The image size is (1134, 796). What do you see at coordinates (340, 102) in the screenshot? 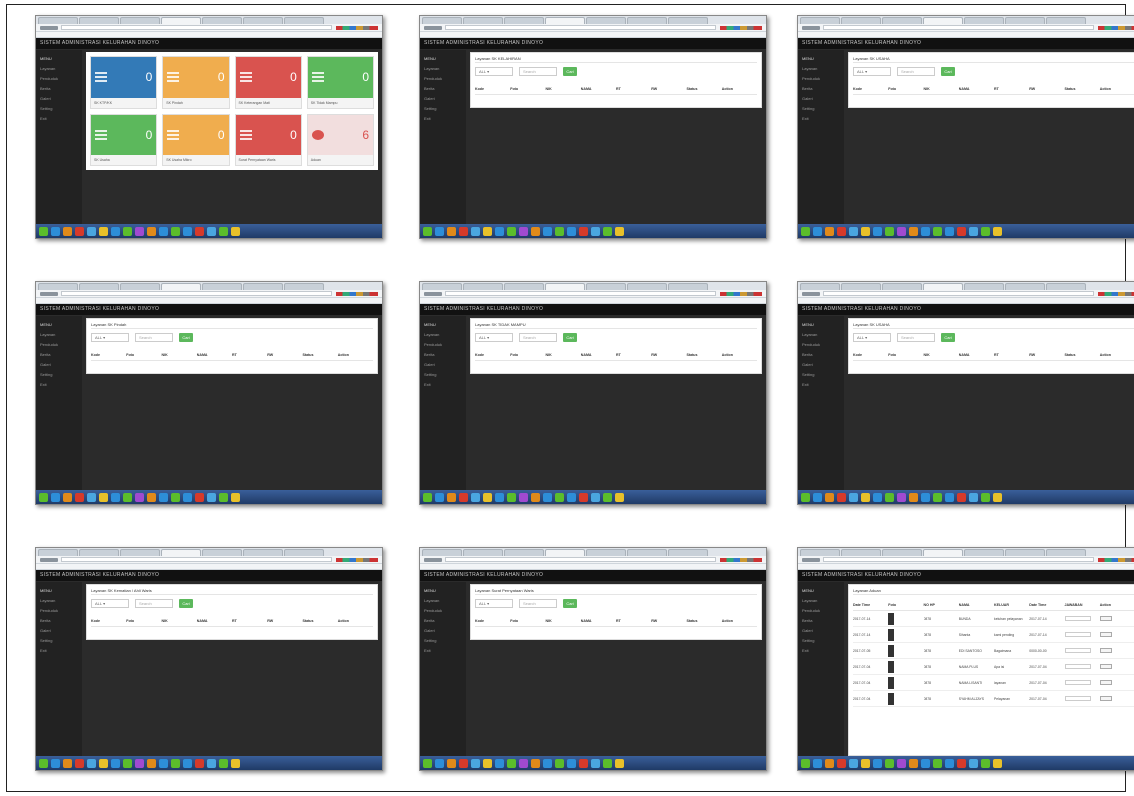
I see `tile-link: SK Tidak Mampu` at bounding box center [340, 102].